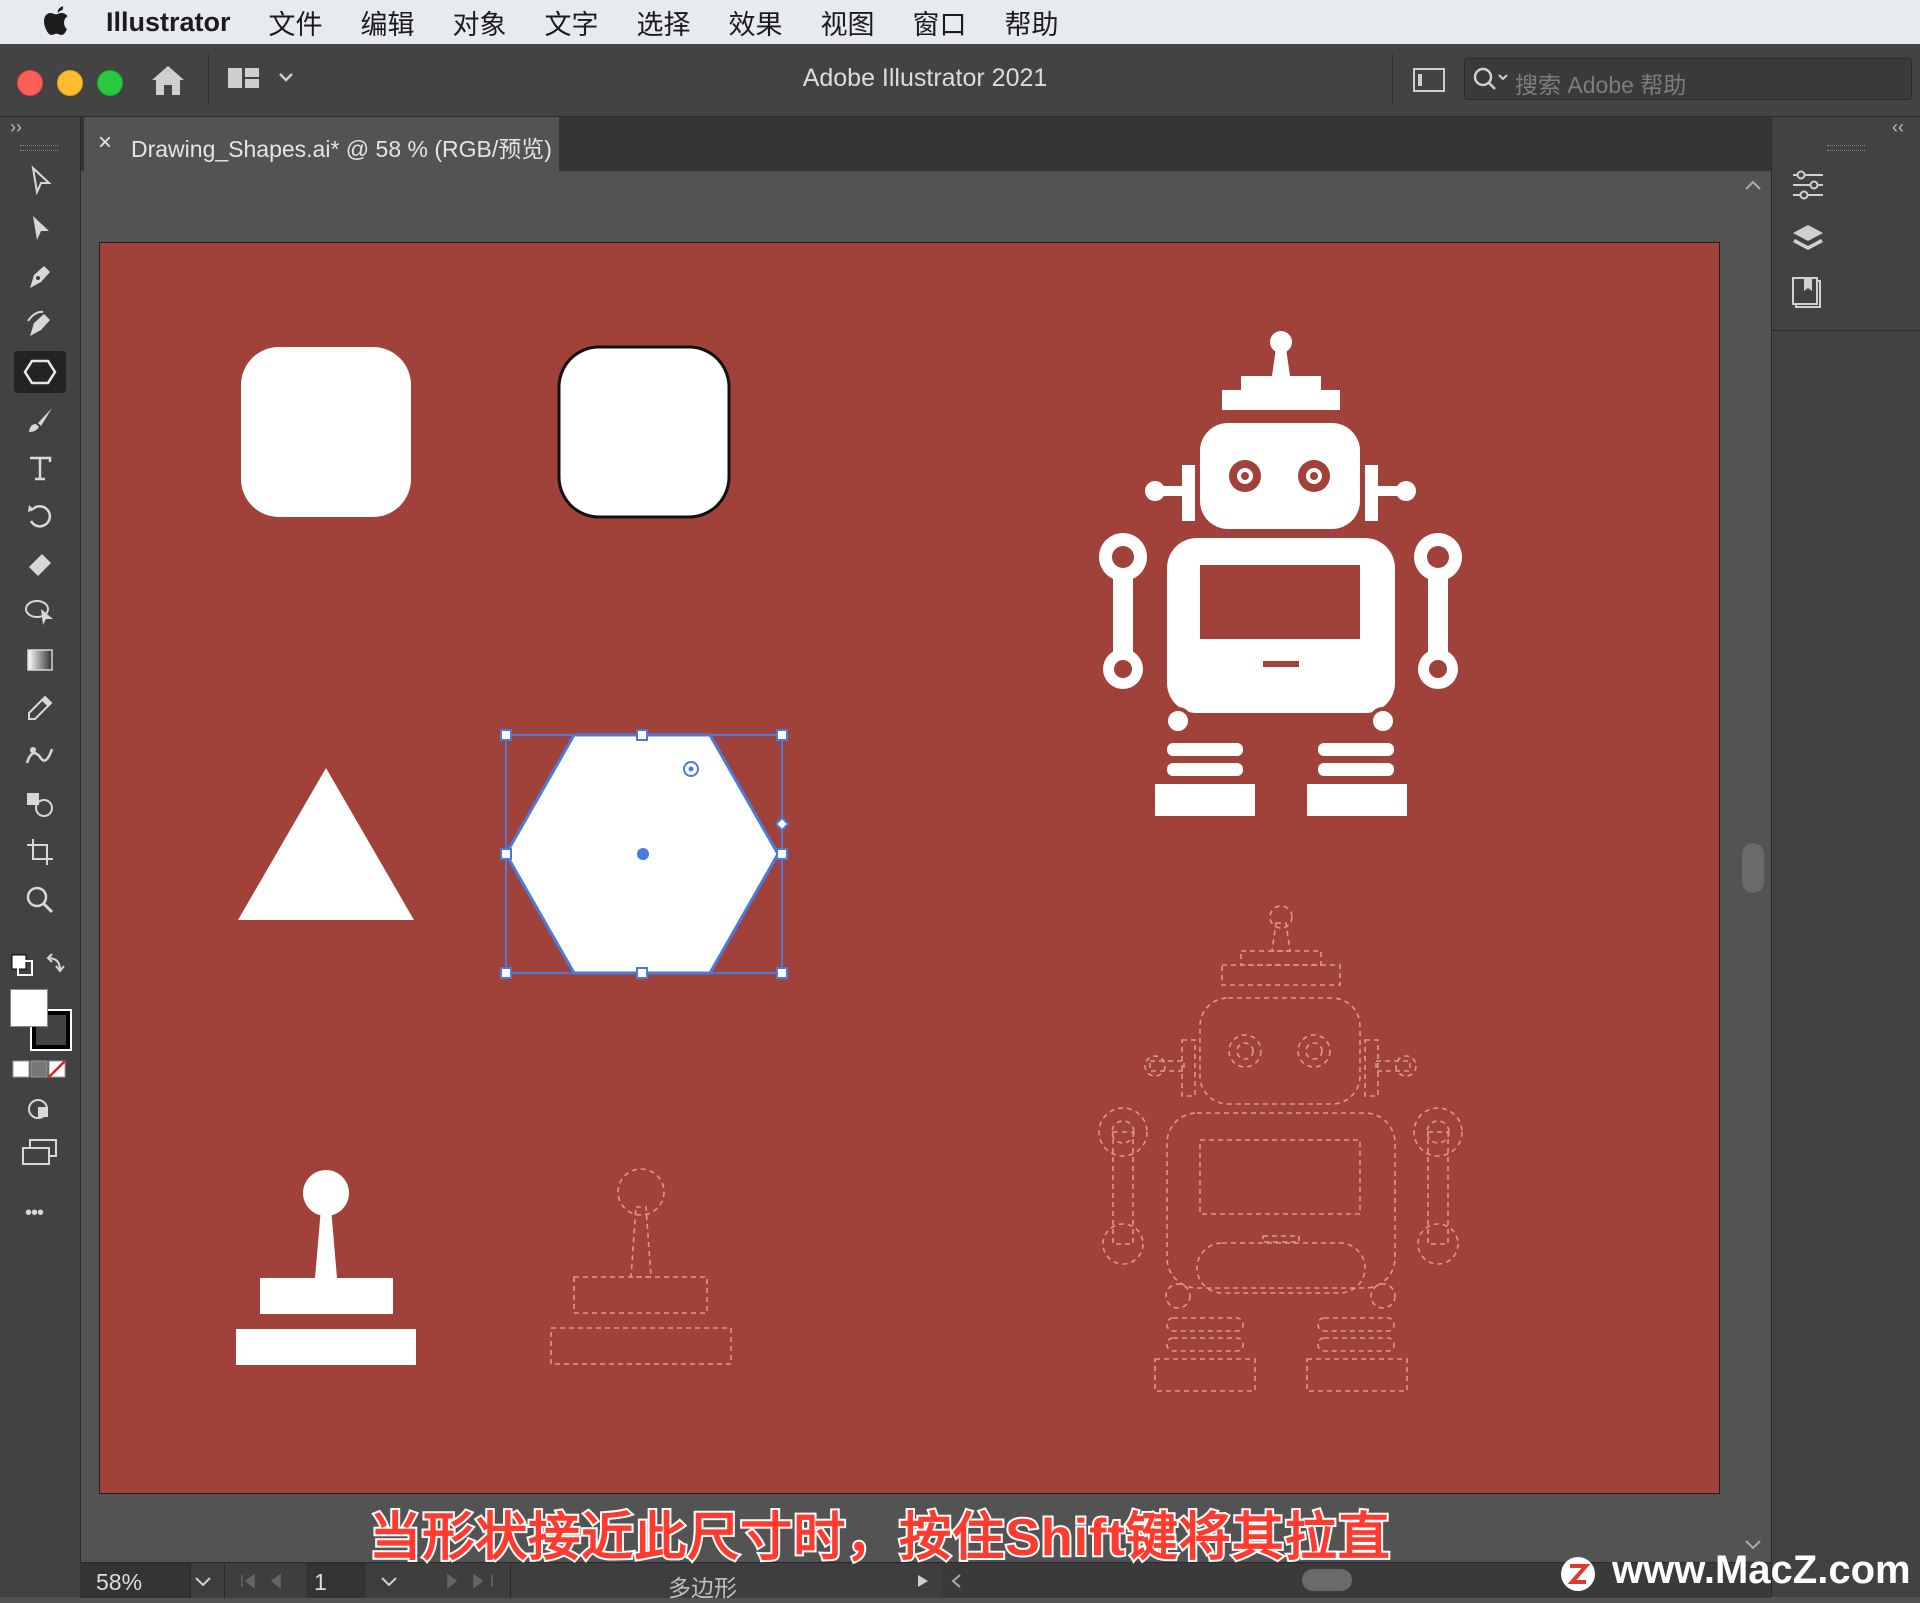  What do you see at coordinates (960, 80) in the screenshot?
I see `title-bar: Adobe Illustrator 2021 搜索 Adobe 帮助` at bounding box center [960, 80].